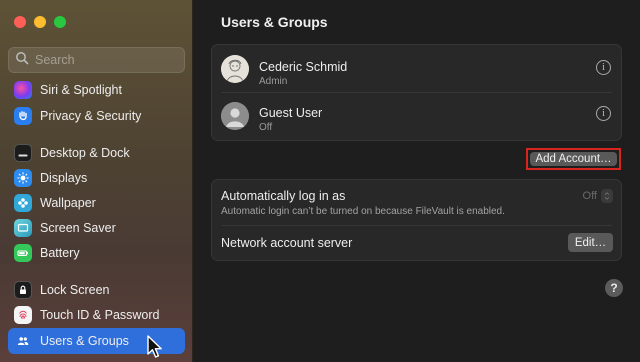  What do you see at coordinates (64, 178) in the screenshot?
I see `sidebar-item-label: Displays` at bounding box center [64, 178].